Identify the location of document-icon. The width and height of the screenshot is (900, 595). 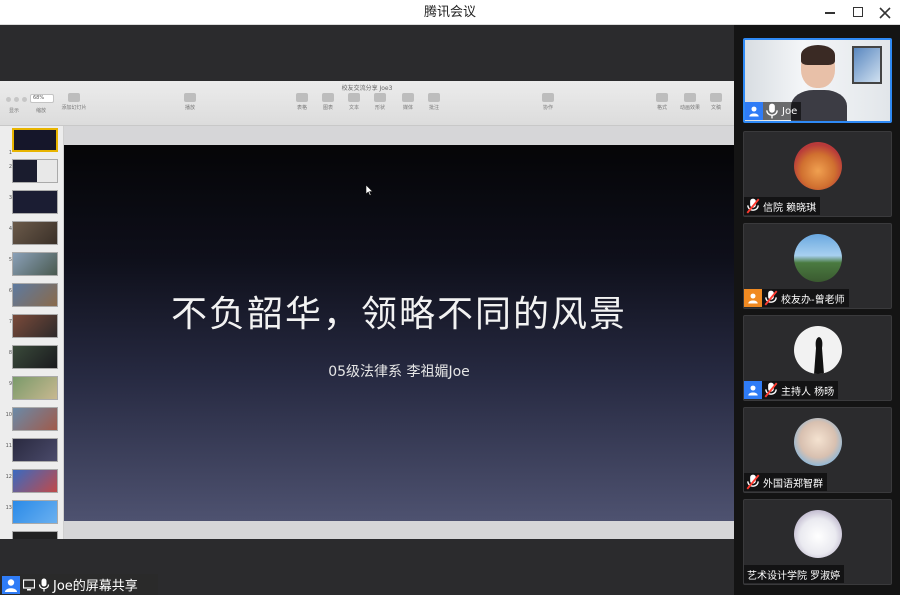
(716, 97).